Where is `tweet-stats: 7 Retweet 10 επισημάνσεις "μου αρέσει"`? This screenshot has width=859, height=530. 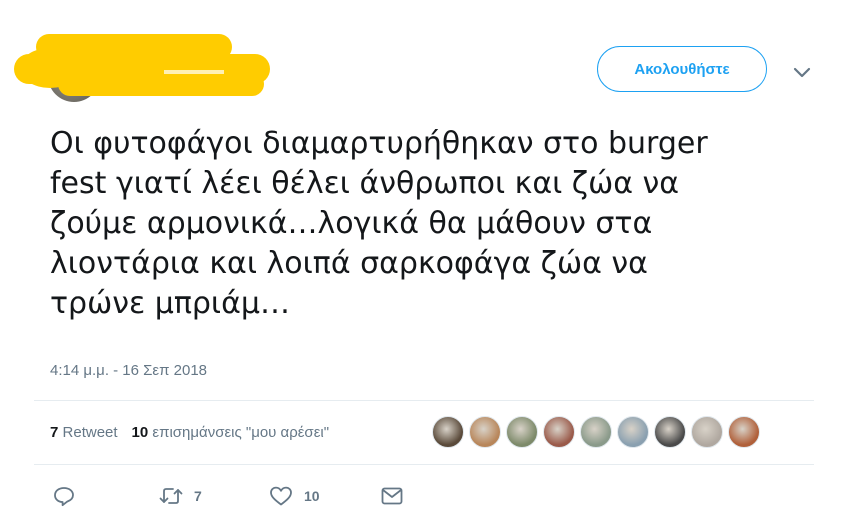 tweet-stats: 7 Retweet 10 επισημάνσεις "μου αρέσει" is located at coordinates (189, 432).